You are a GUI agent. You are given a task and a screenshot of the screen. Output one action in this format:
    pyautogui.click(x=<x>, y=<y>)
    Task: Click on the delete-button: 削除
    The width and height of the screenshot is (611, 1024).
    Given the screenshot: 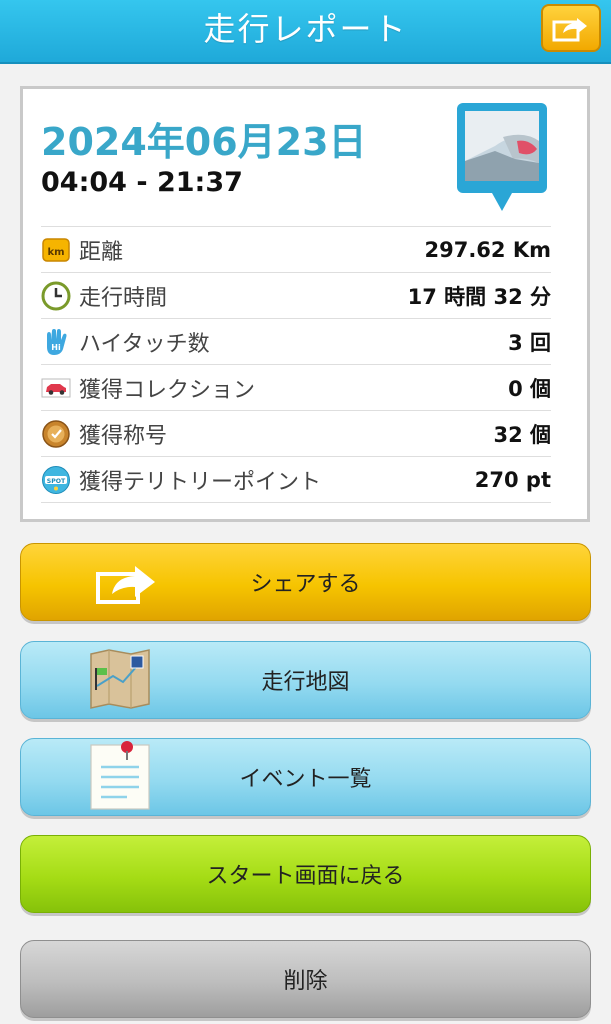 What is the action you would take?
    pyautogui.click(x=305, y=979)
    